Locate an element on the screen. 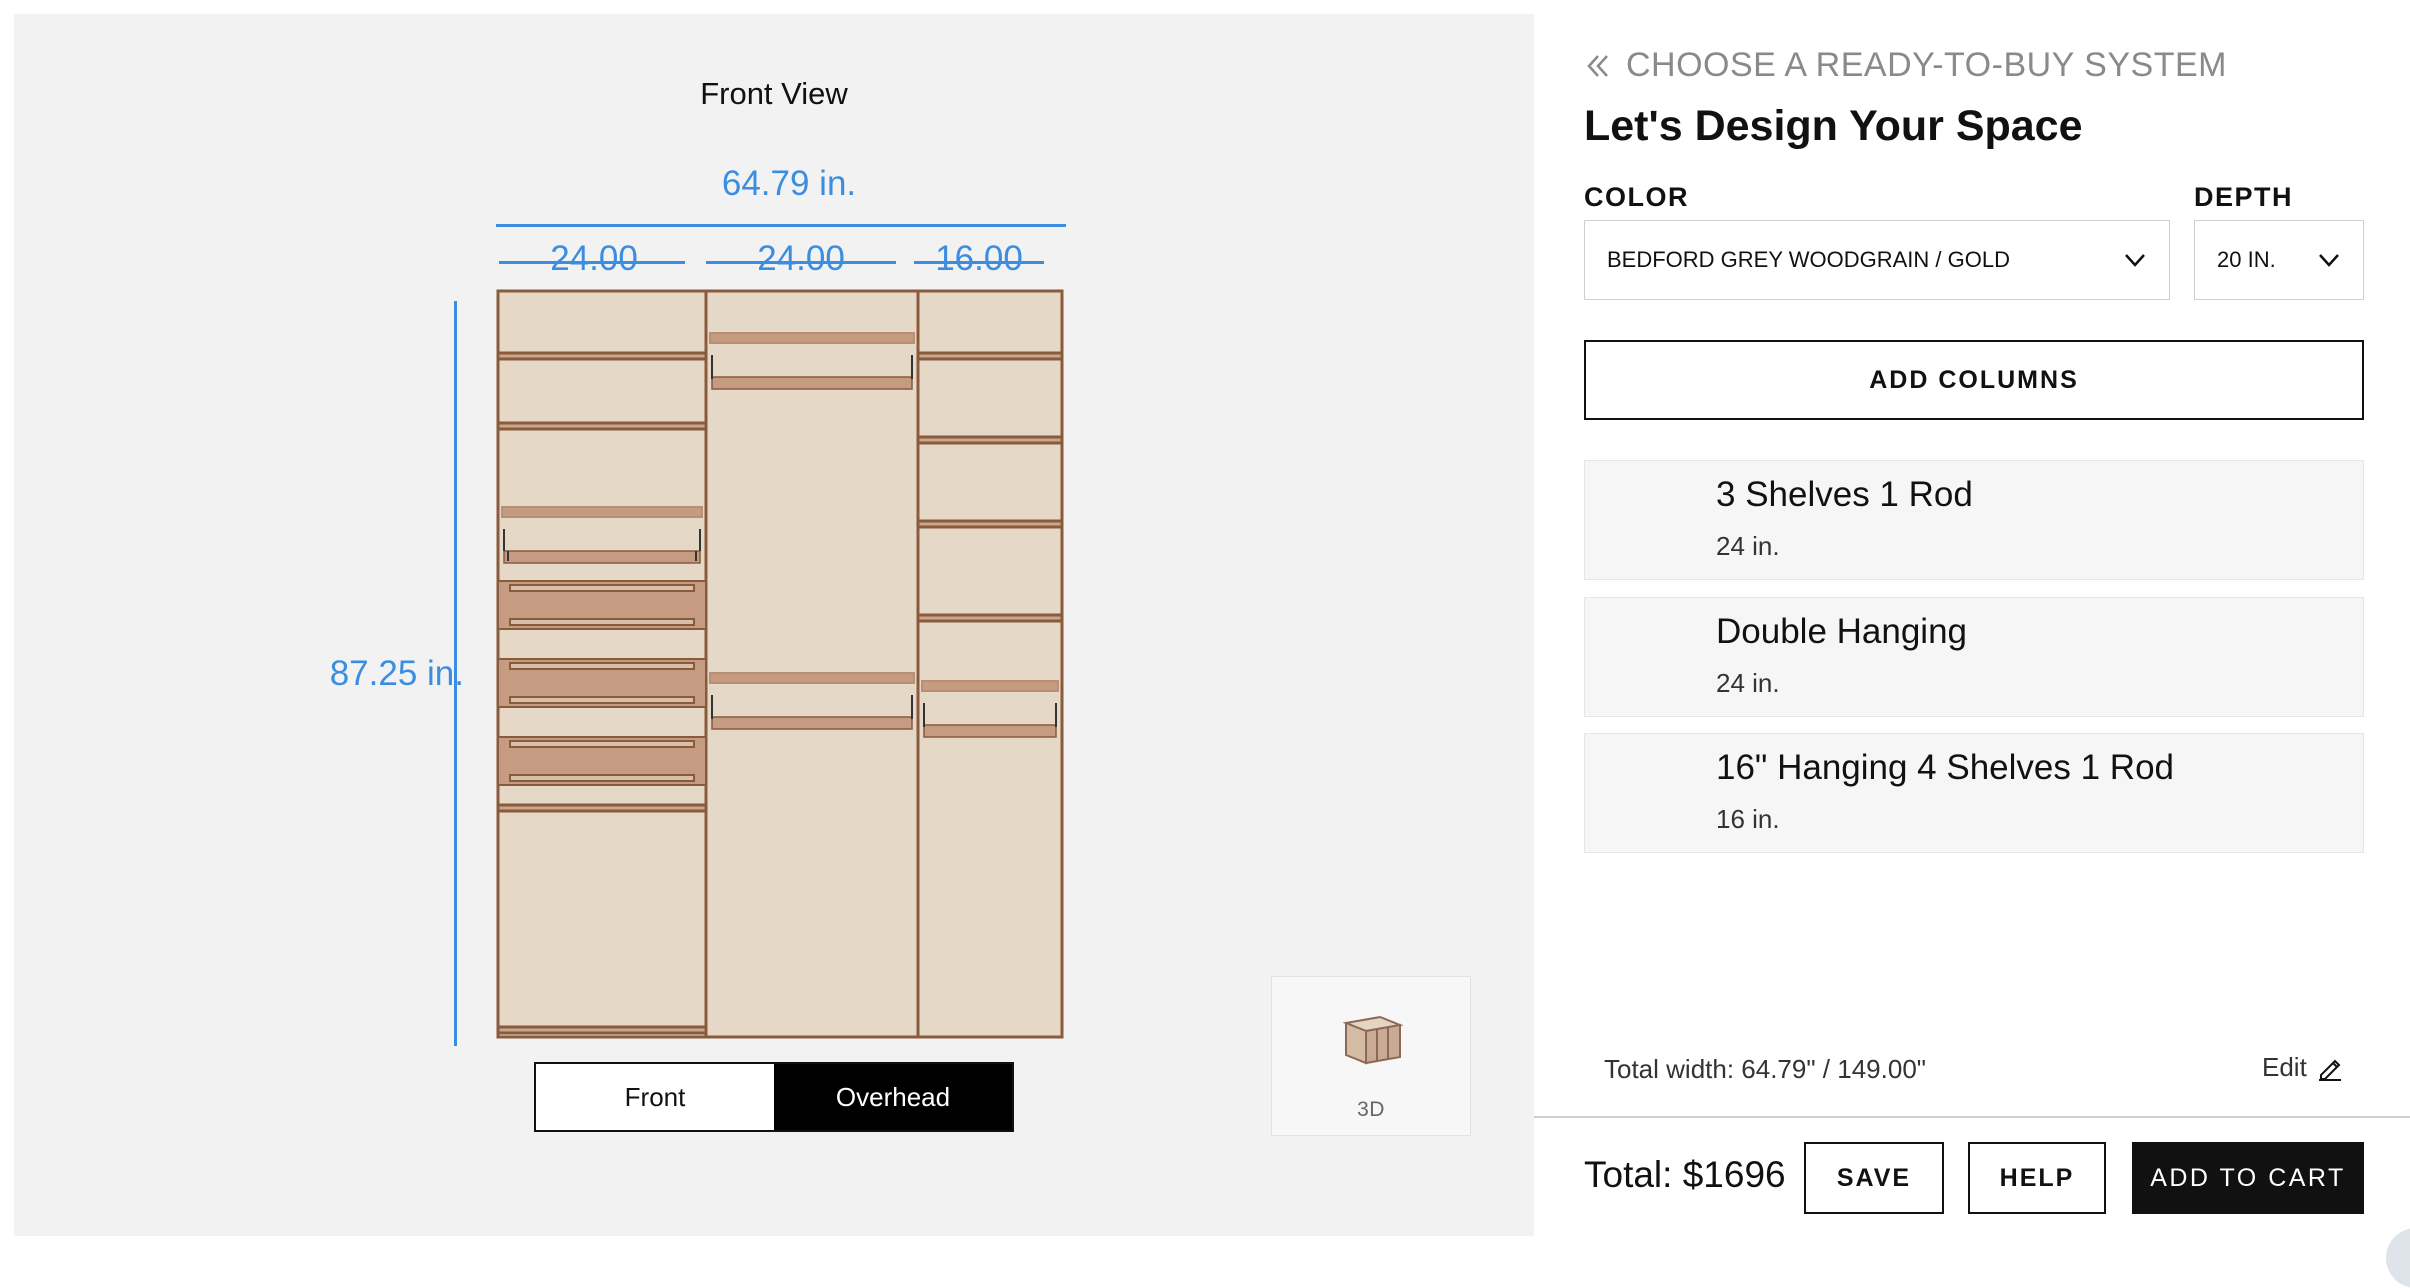 This screenshot has width=2410, height=1288. column-card: 3 Shelves 1 Rod 24 in. is located at coordinates (1974, 520).